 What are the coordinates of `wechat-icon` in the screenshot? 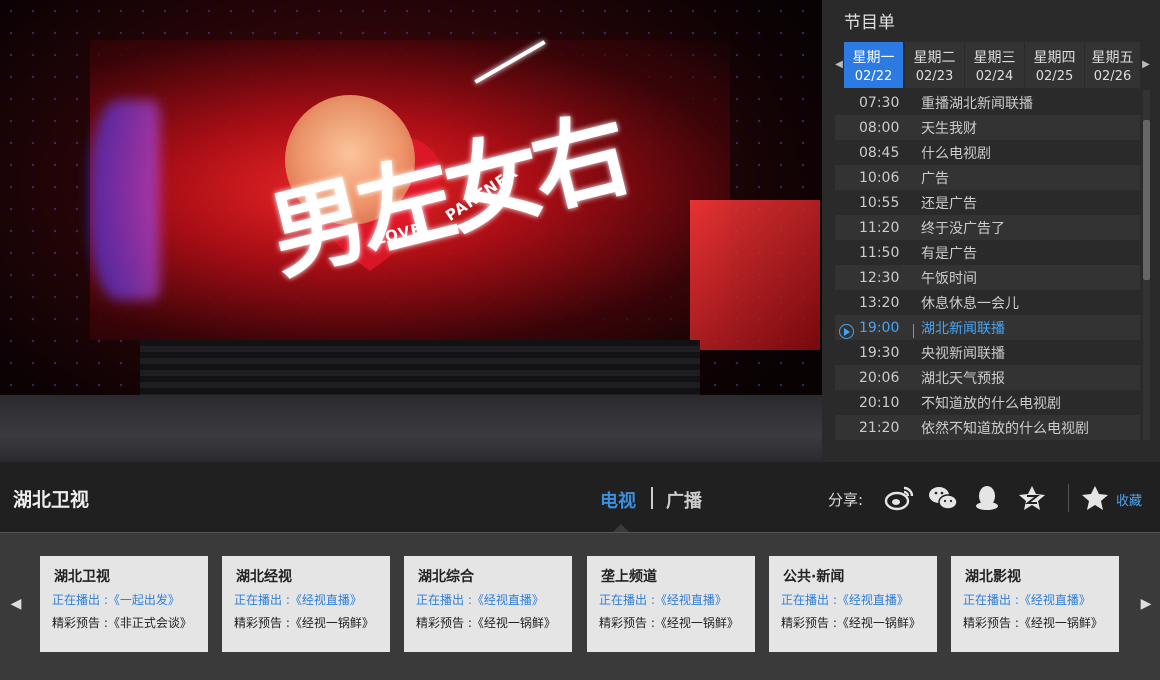 It's located at (943, 498).